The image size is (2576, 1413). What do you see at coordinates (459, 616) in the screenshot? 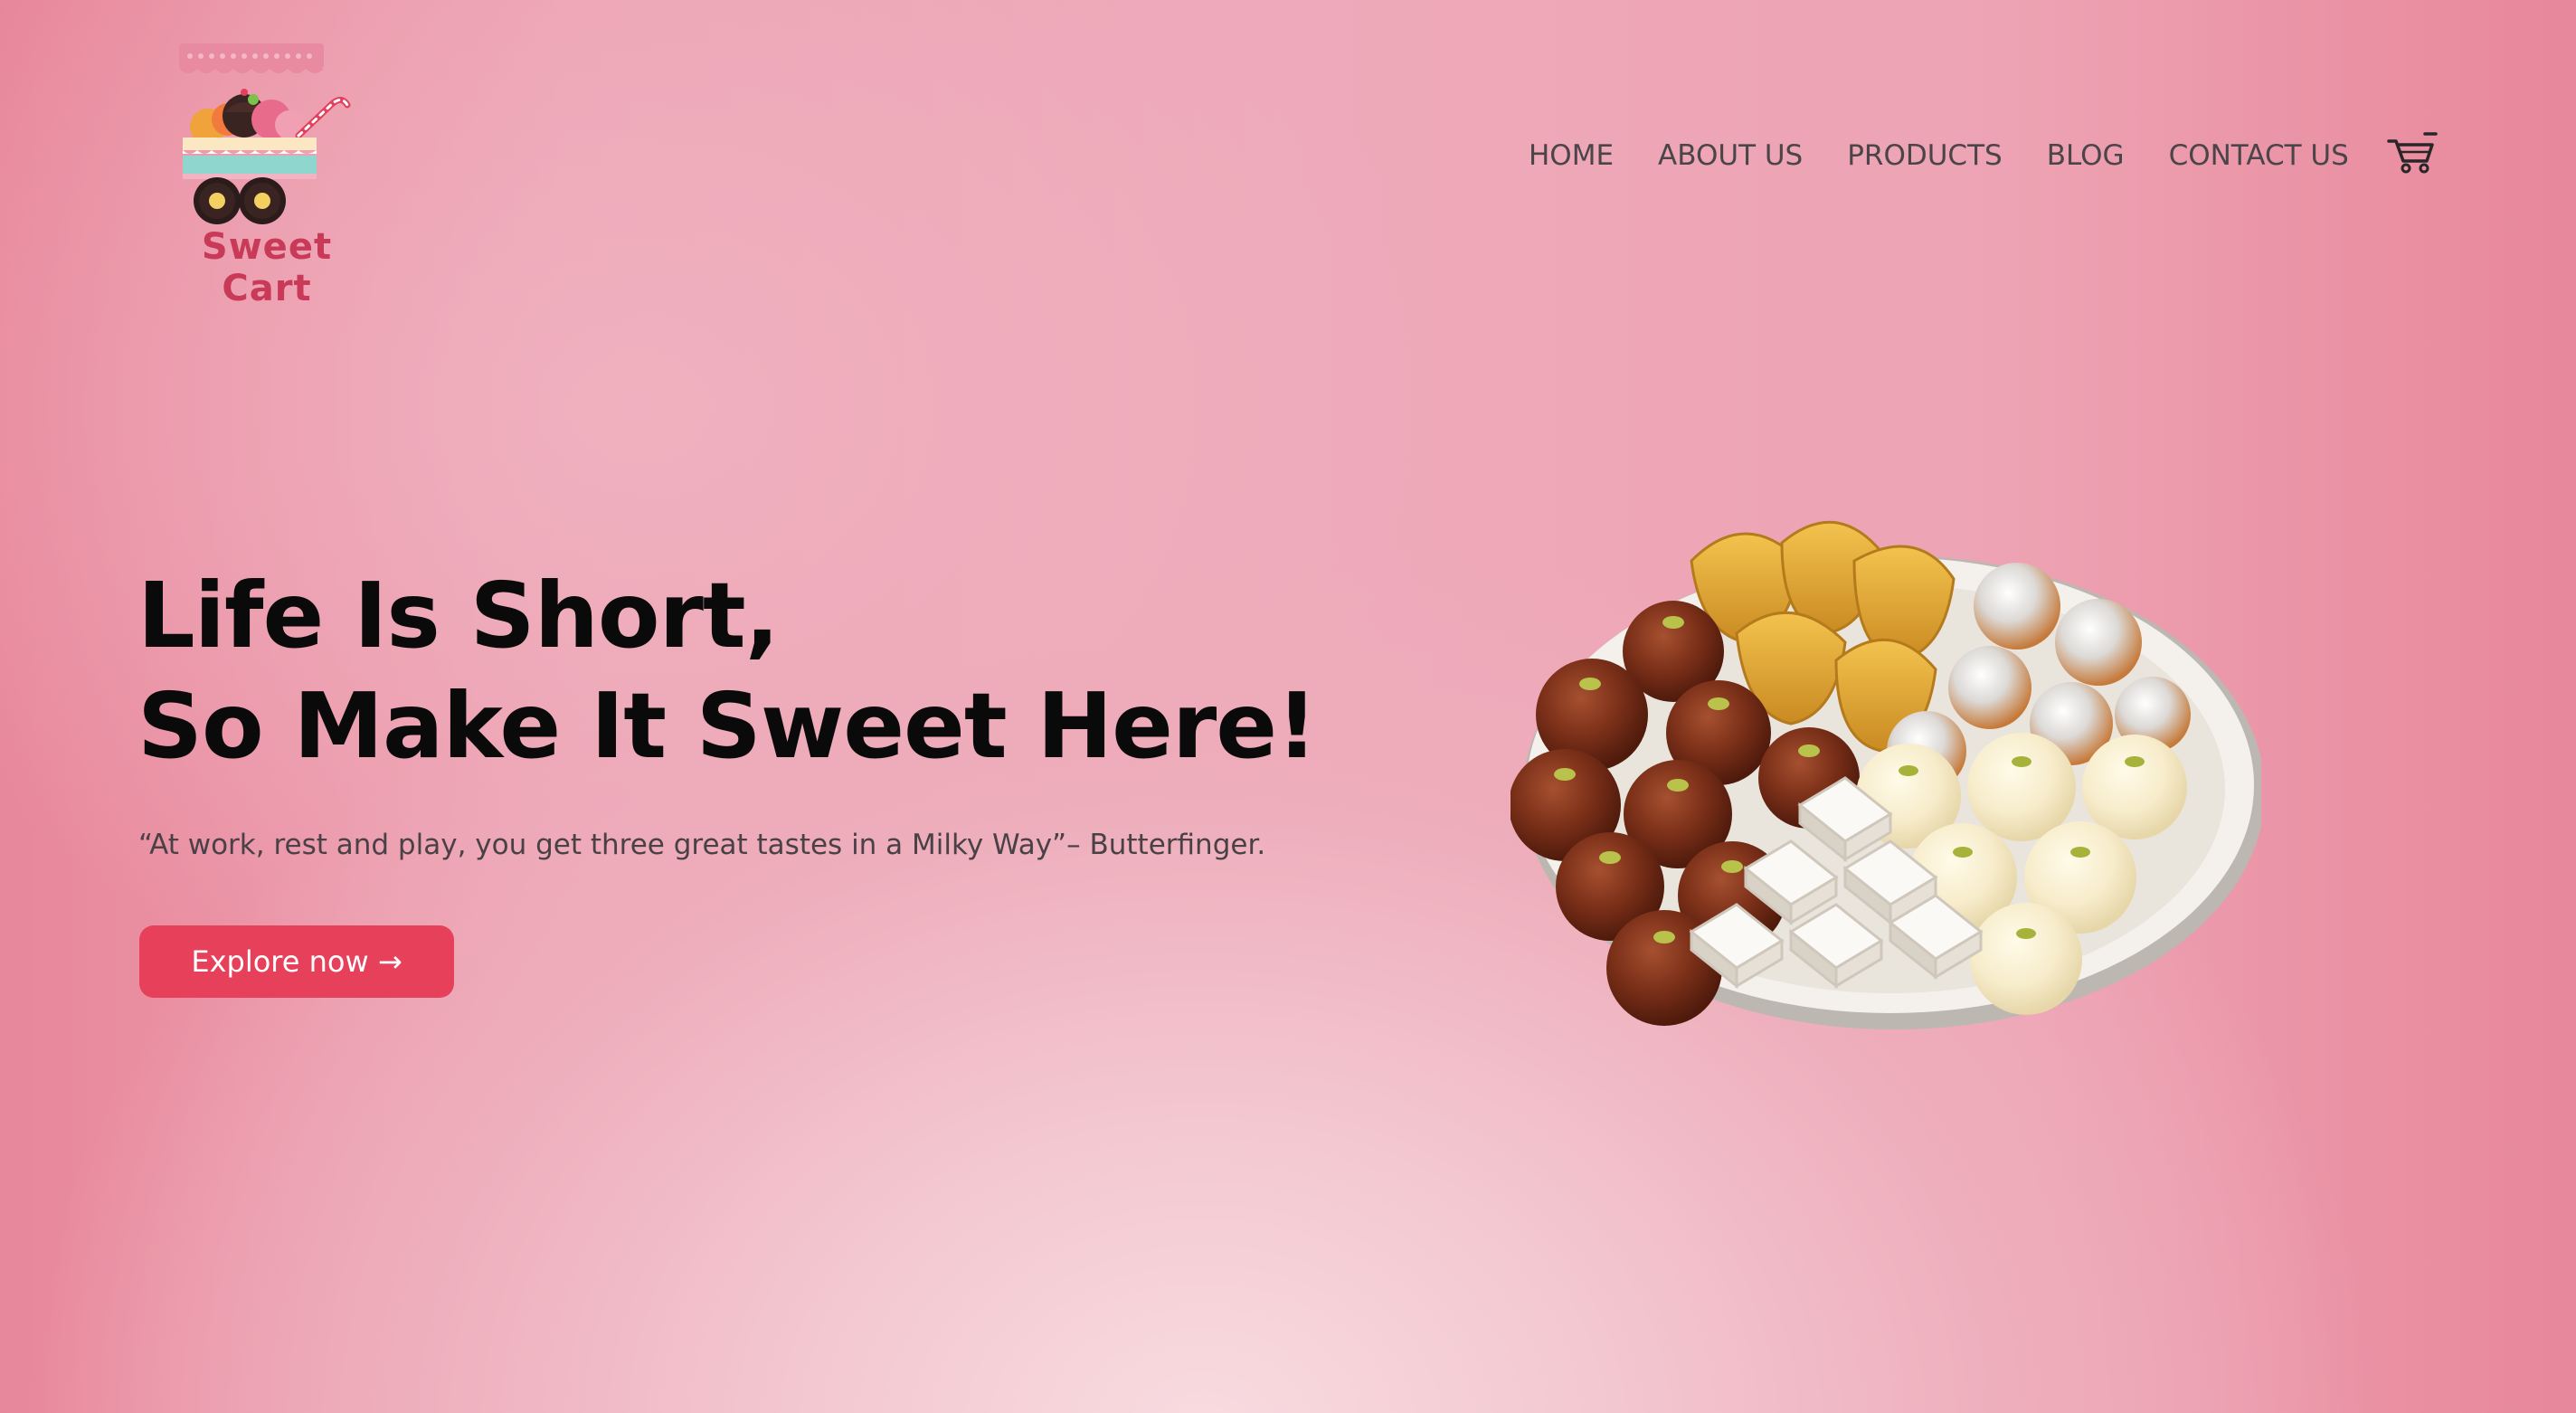
I see `hero-title-line-1: Life Is Short,` at bounding box center [459, 616].